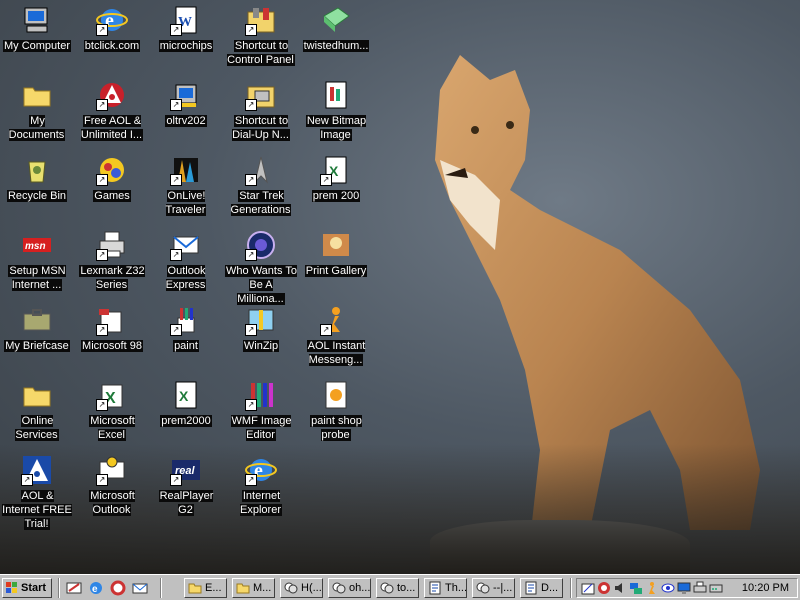 This screenshot has width=800, height=600. I want to click on desktop-icon: W ↗ microchips, so click(186, 28).